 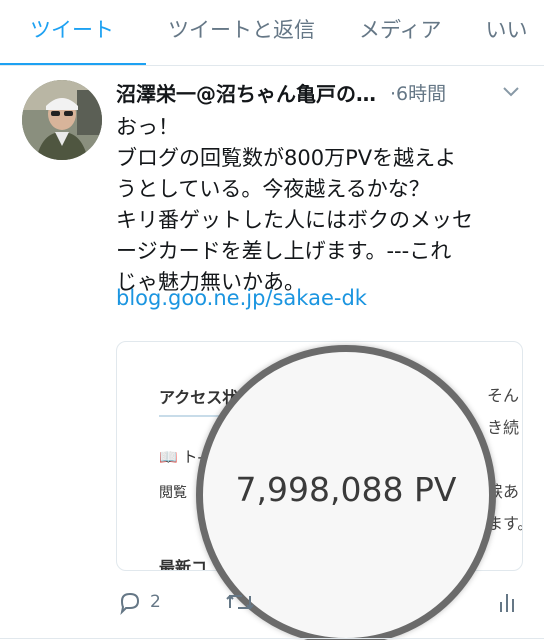 I want to click on tweet-line: キリ番ゲットした人にはボクのメッセ, so click(x=294, y=220).